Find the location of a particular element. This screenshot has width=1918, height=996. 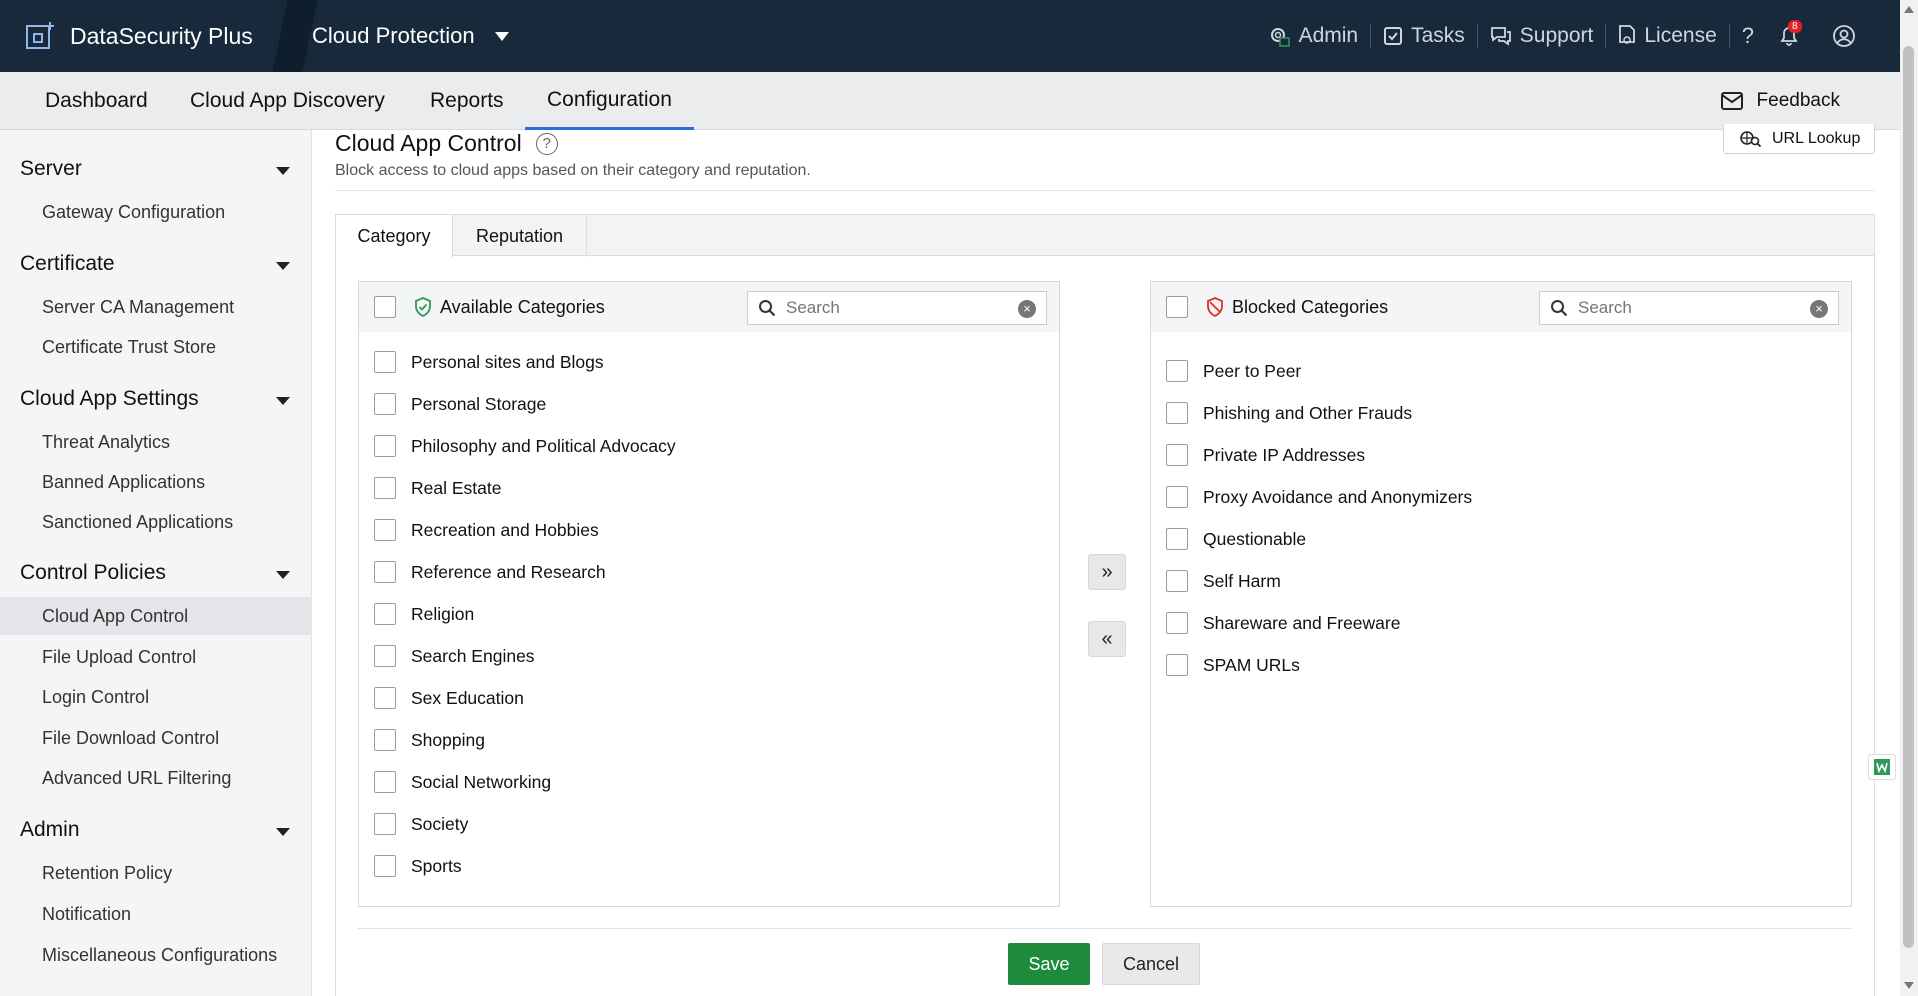

user-profile-button is located at coordinates (1848, 36).